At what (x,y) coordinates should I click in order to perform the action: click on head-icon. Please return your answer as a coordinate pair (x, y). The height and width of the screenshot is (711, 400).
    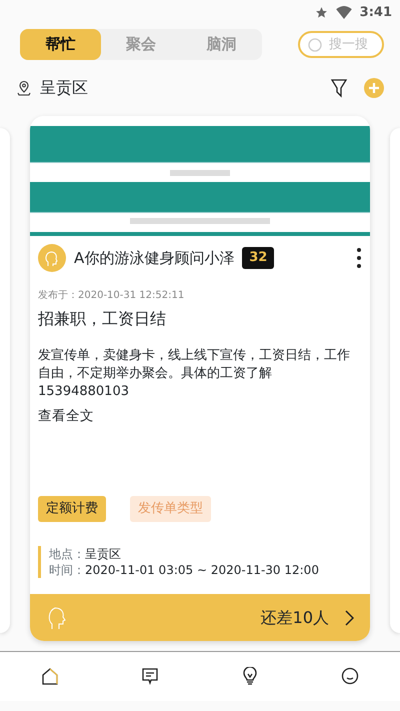
    Looking at the image, I should click on (56, 618).